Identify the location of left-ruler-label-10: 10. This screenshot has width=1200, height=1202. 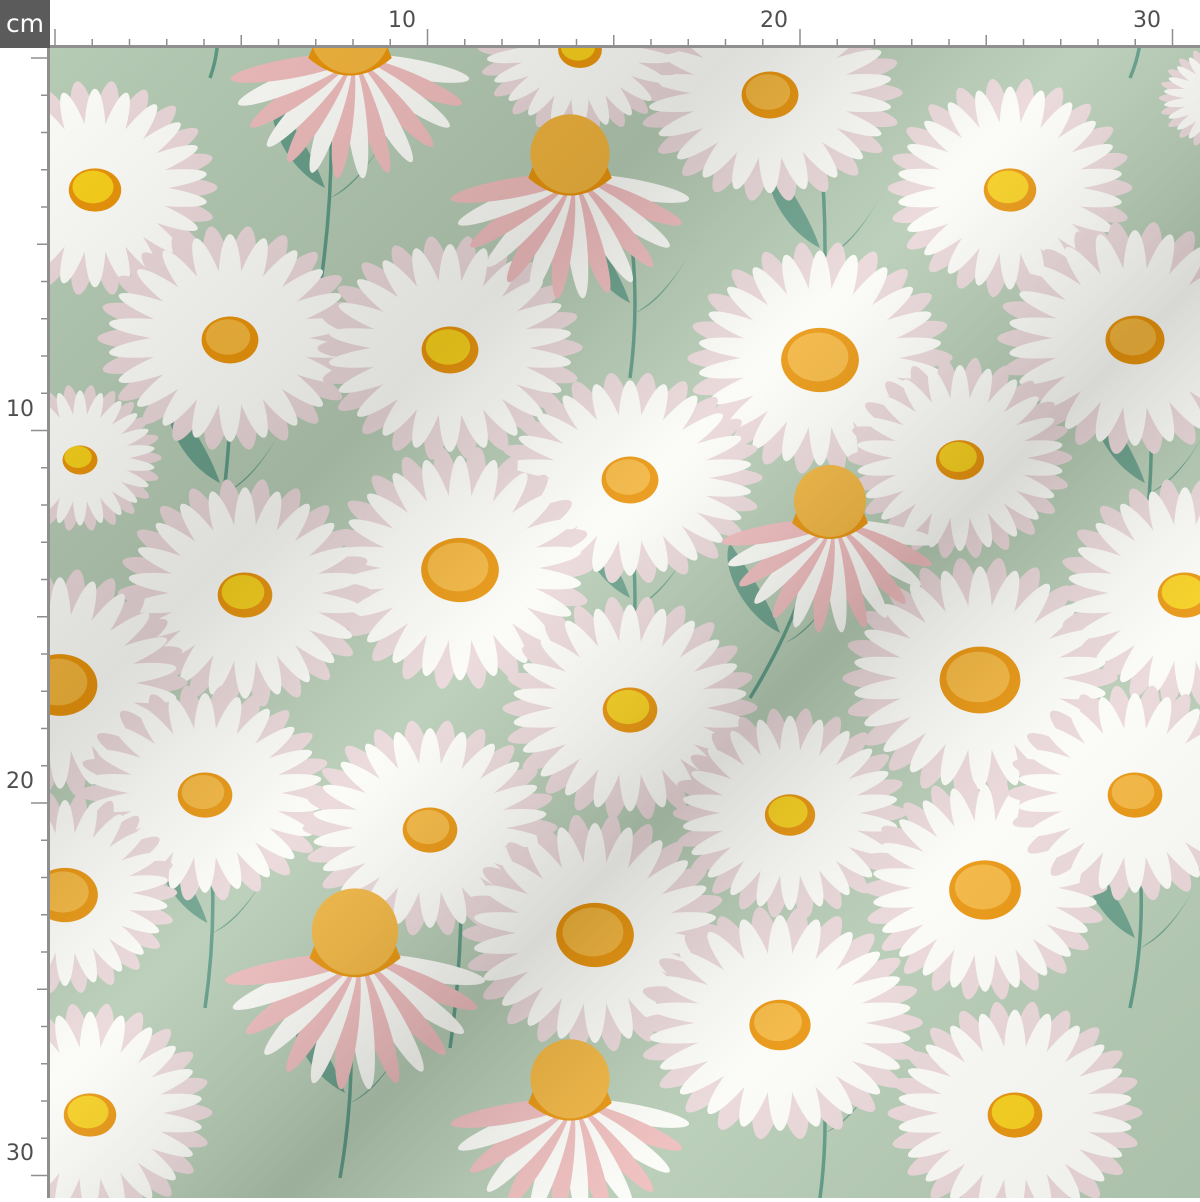
(20, 409).